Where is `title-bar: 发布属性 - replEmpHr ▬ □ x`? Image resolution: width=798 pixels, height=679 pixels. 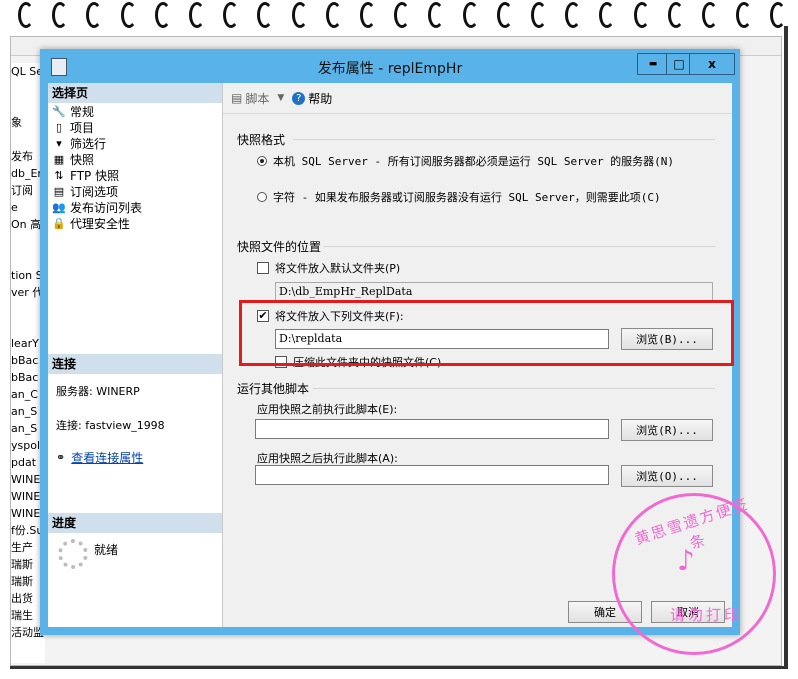 title-bar: 发布属性 - replEmpHr ▬ □ x is located at coordinates (390, 66).